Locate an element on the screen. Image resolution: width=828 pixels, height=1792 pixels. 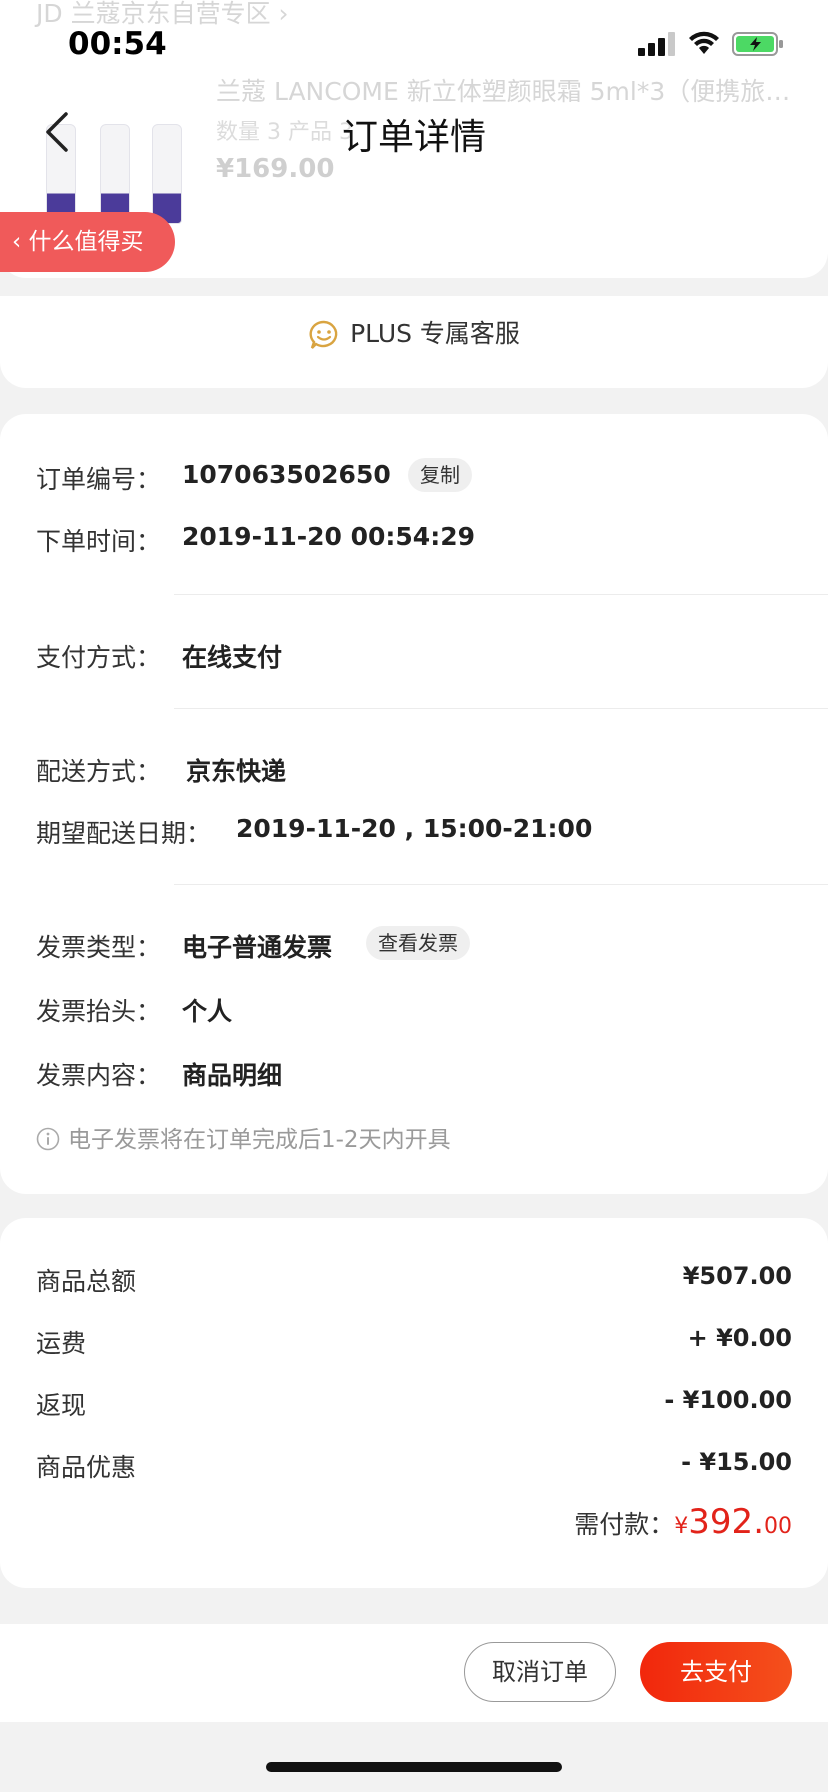
order-number: 107063502650 is located at coordinates (286, 474).